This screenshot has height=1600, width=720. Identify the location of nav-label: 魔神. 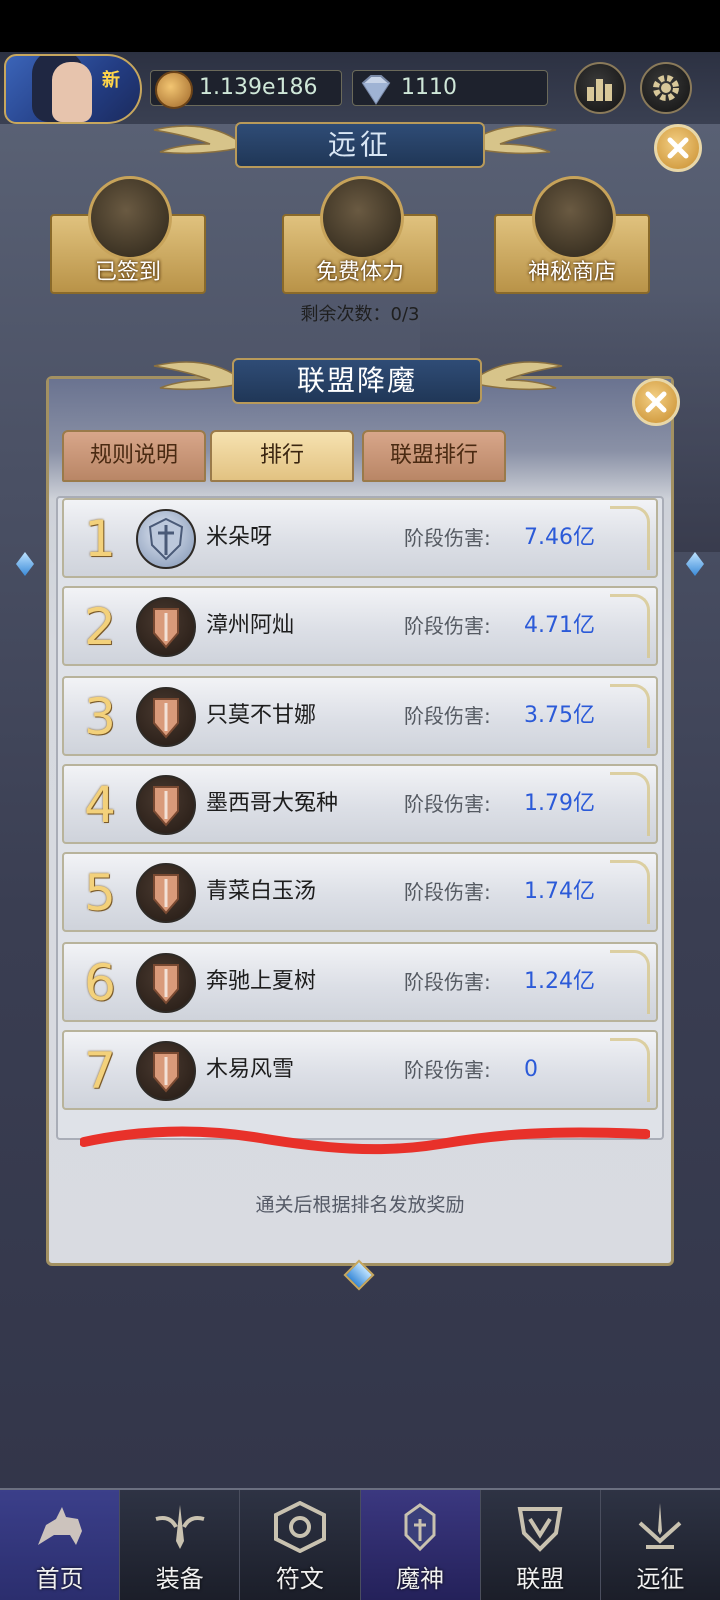
(420, 1579).